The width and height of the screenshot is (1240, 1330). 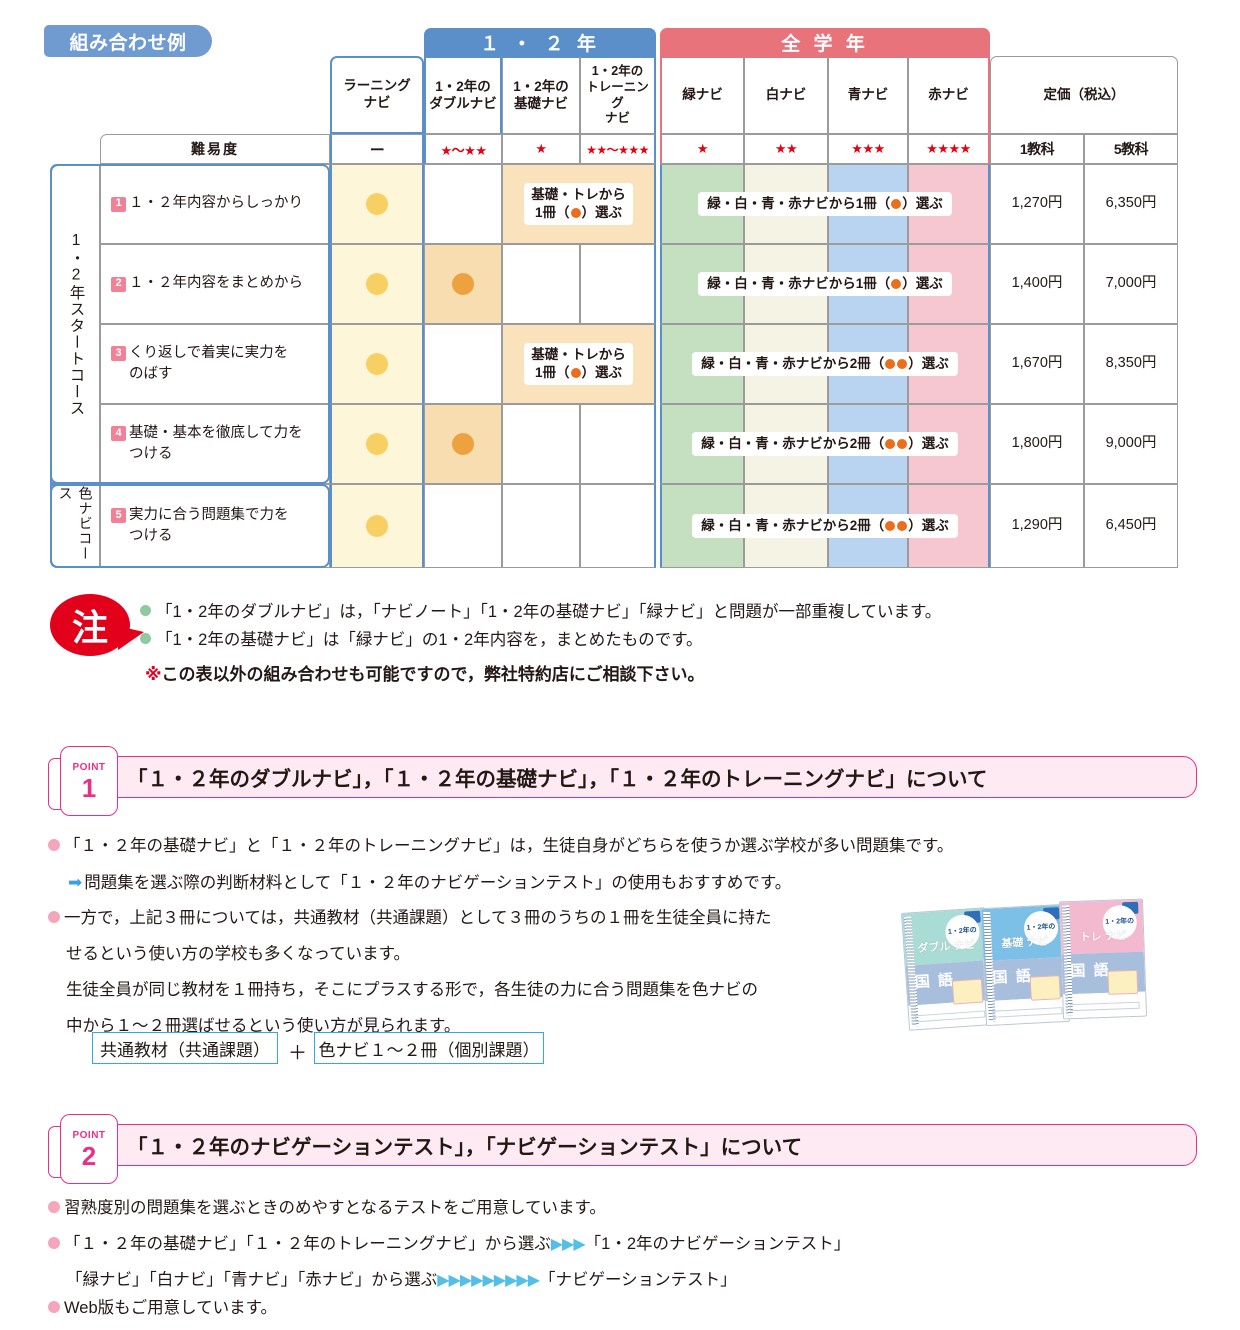 I want to click on row-number-badge: 2, so click(x=118, y=284).